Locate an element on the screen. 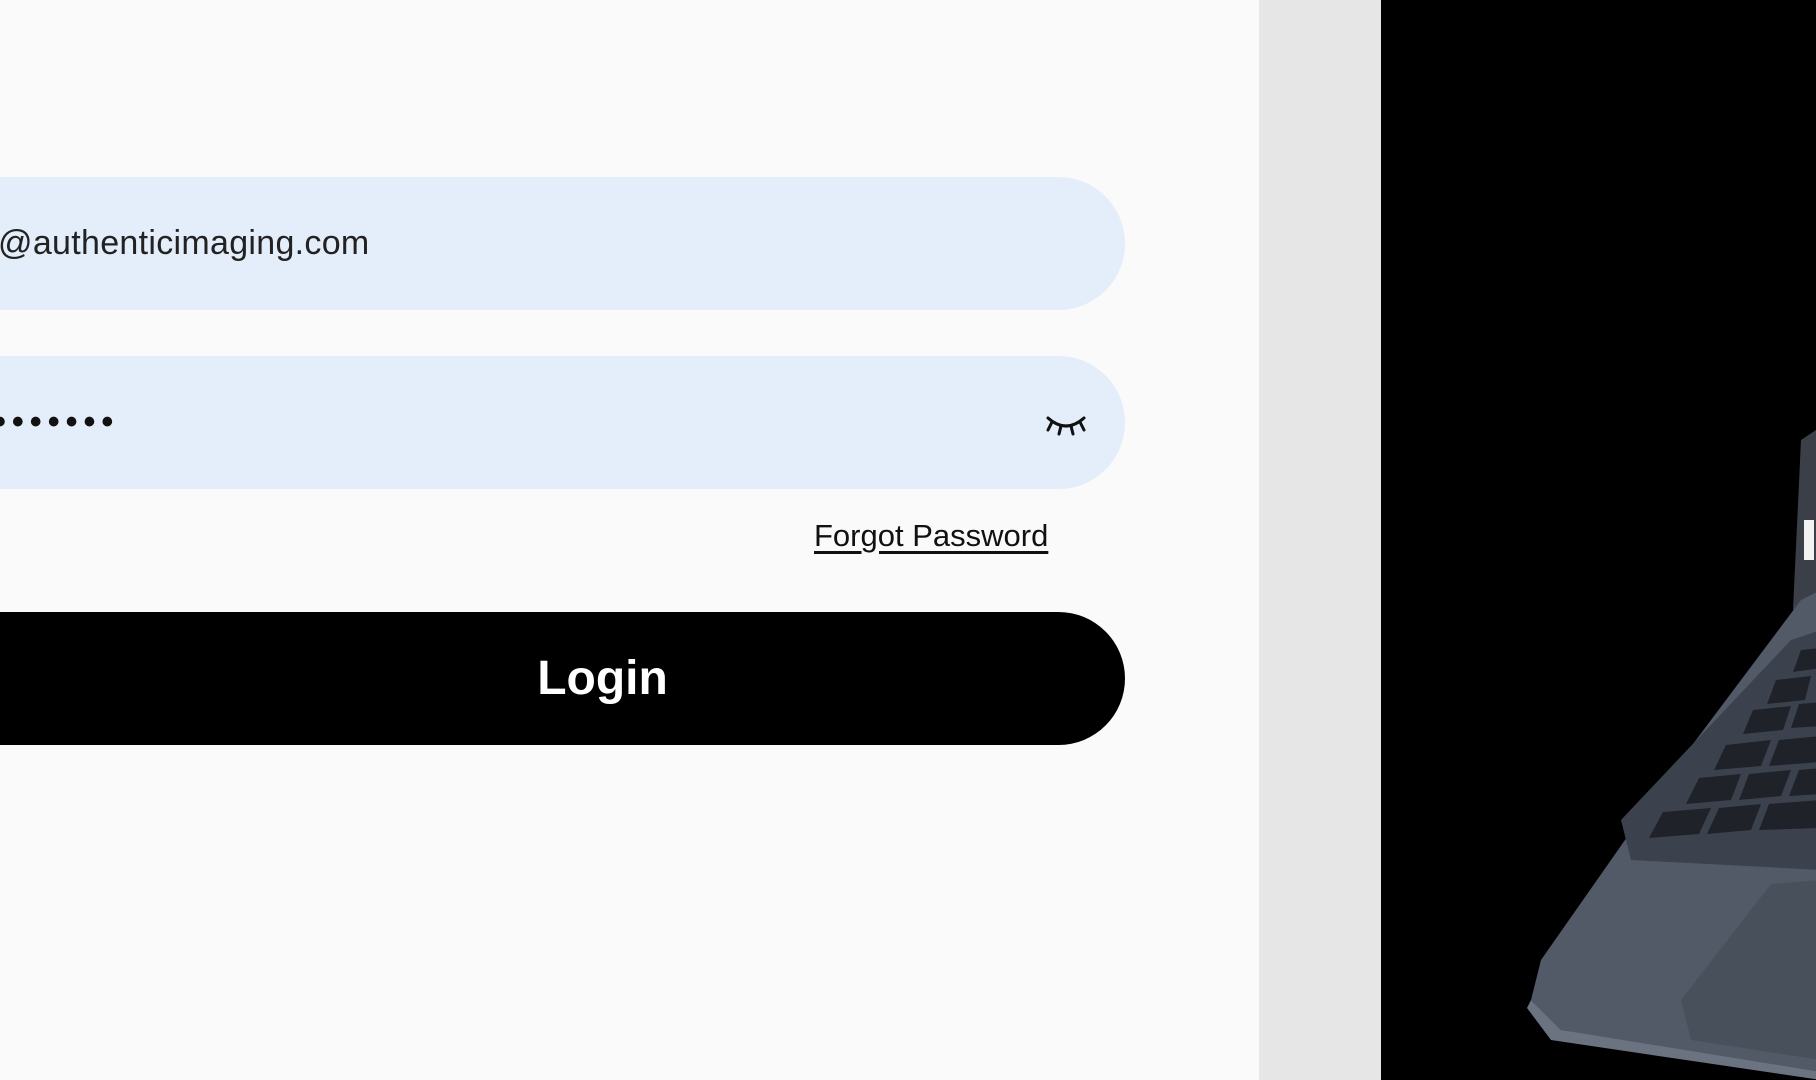 Image resolution: width=1816 pixels, height=1080 pixels. eye-closed-icon is located at coordinates (1066, 423).